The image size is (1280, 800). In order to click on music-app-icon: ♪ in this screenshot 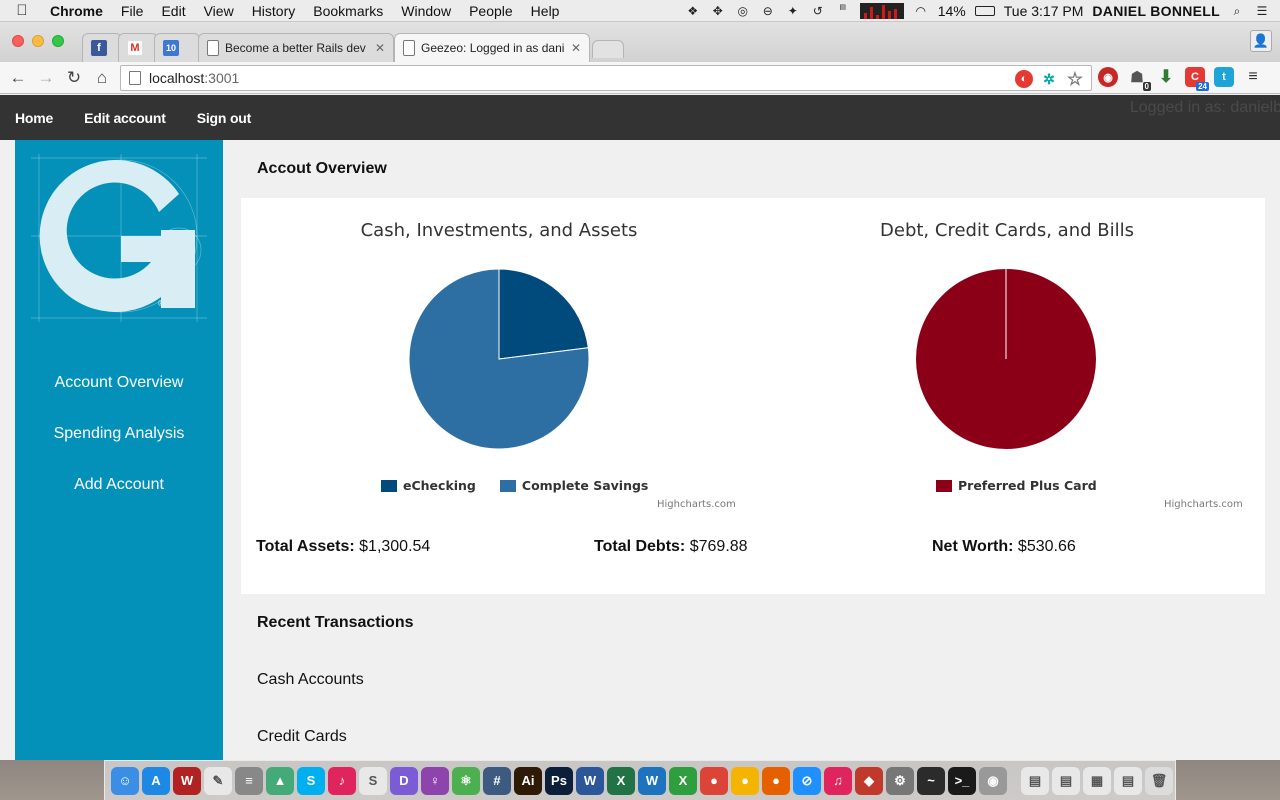, I will do `click(342, 780)`.